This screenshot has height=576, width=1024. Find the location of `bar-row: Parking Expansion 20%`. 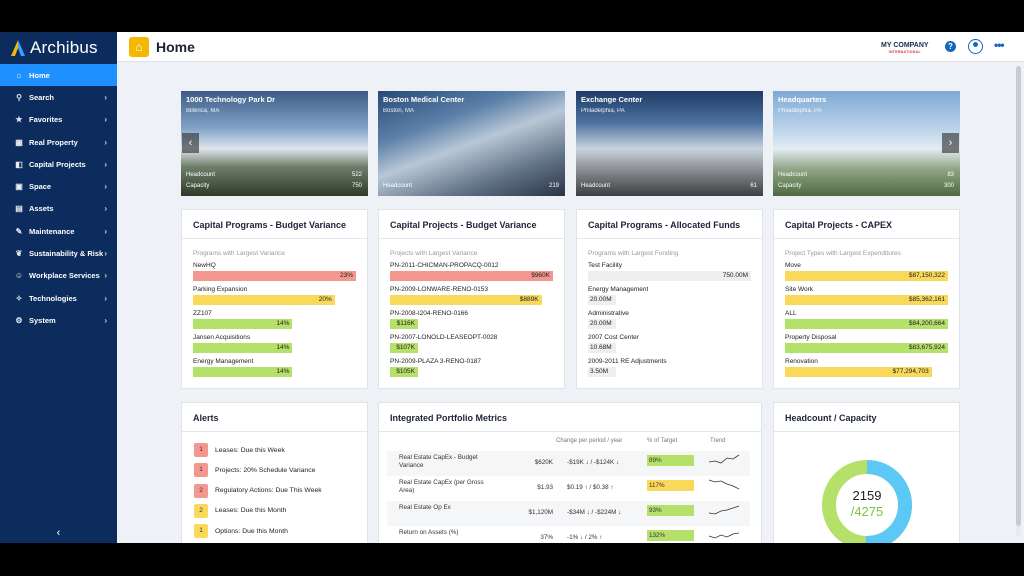

bar-row: Parking Expansion 20% is located at coordinates (264, 295).